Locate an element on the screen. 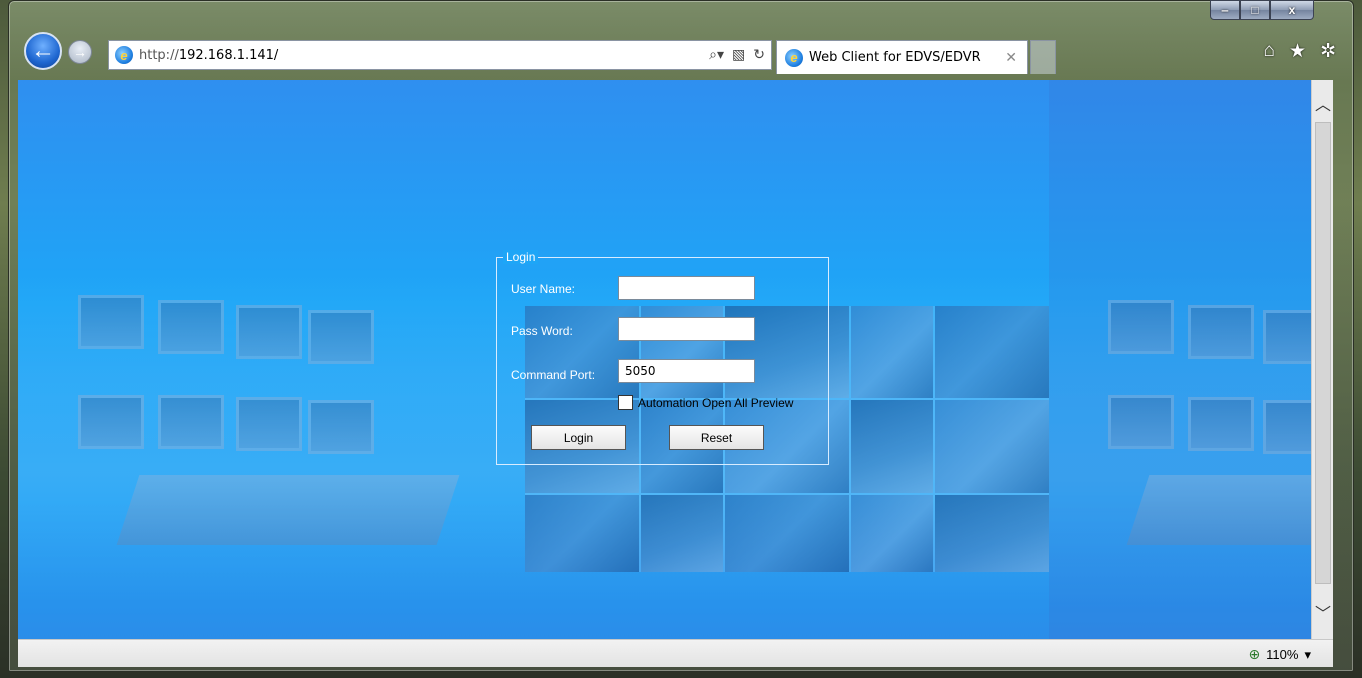 Image resolution: width=1362 pixels, height=678 pixels. background-console-right is located at coordinates (1204, 420).